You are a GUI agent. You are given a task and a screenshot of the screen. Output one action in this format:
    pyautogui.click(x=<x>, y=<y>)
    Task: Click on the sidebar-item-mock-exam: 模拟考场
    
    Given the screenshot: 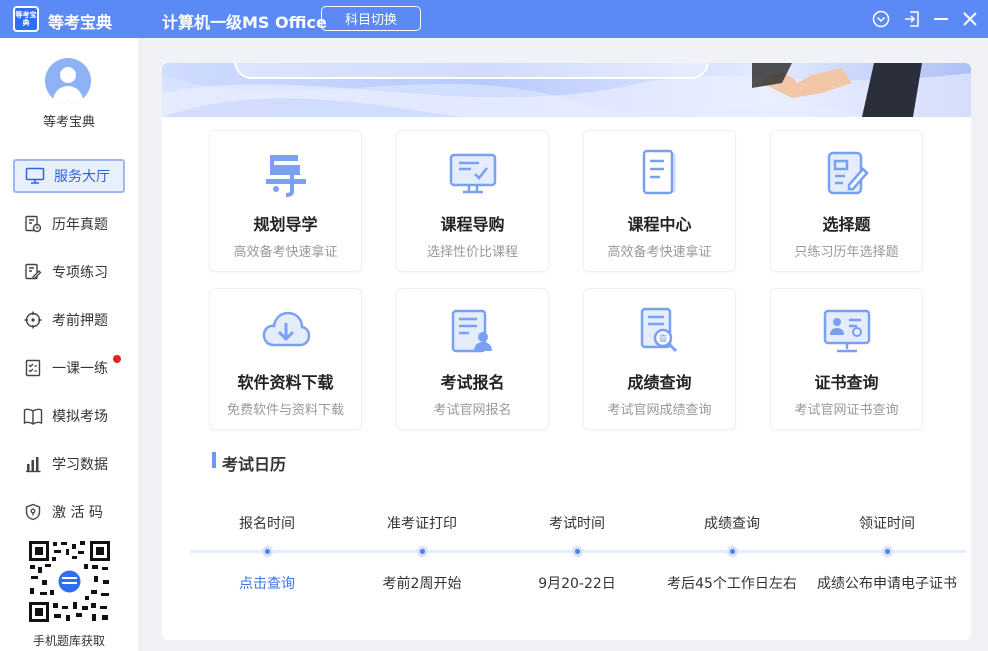 What is the action you would take?
    pyautogui.click(x=69, y=416)
    